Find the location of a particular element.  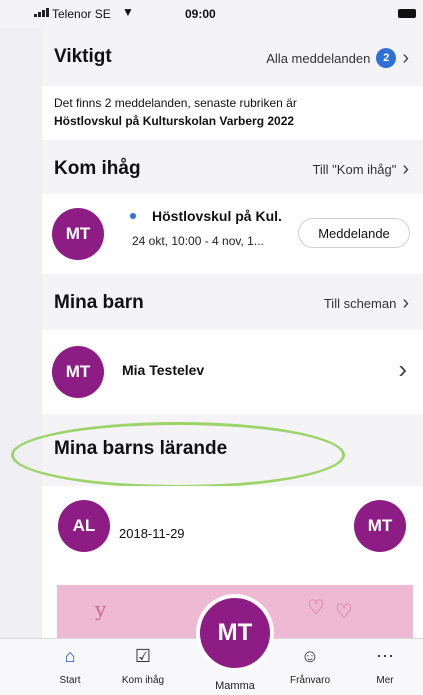

mina-barn-header: Mina barn Till scheman › is located at coordinates (232, 302).